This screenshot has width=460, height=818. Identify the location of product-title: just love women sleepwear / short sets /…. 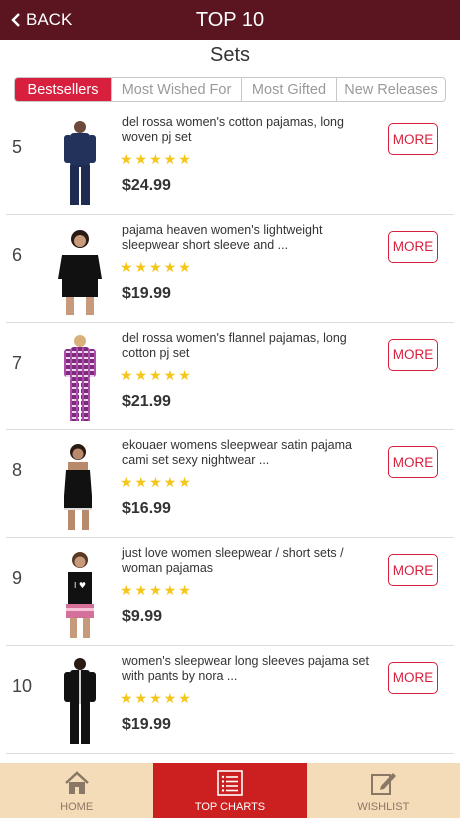
(247, 561).